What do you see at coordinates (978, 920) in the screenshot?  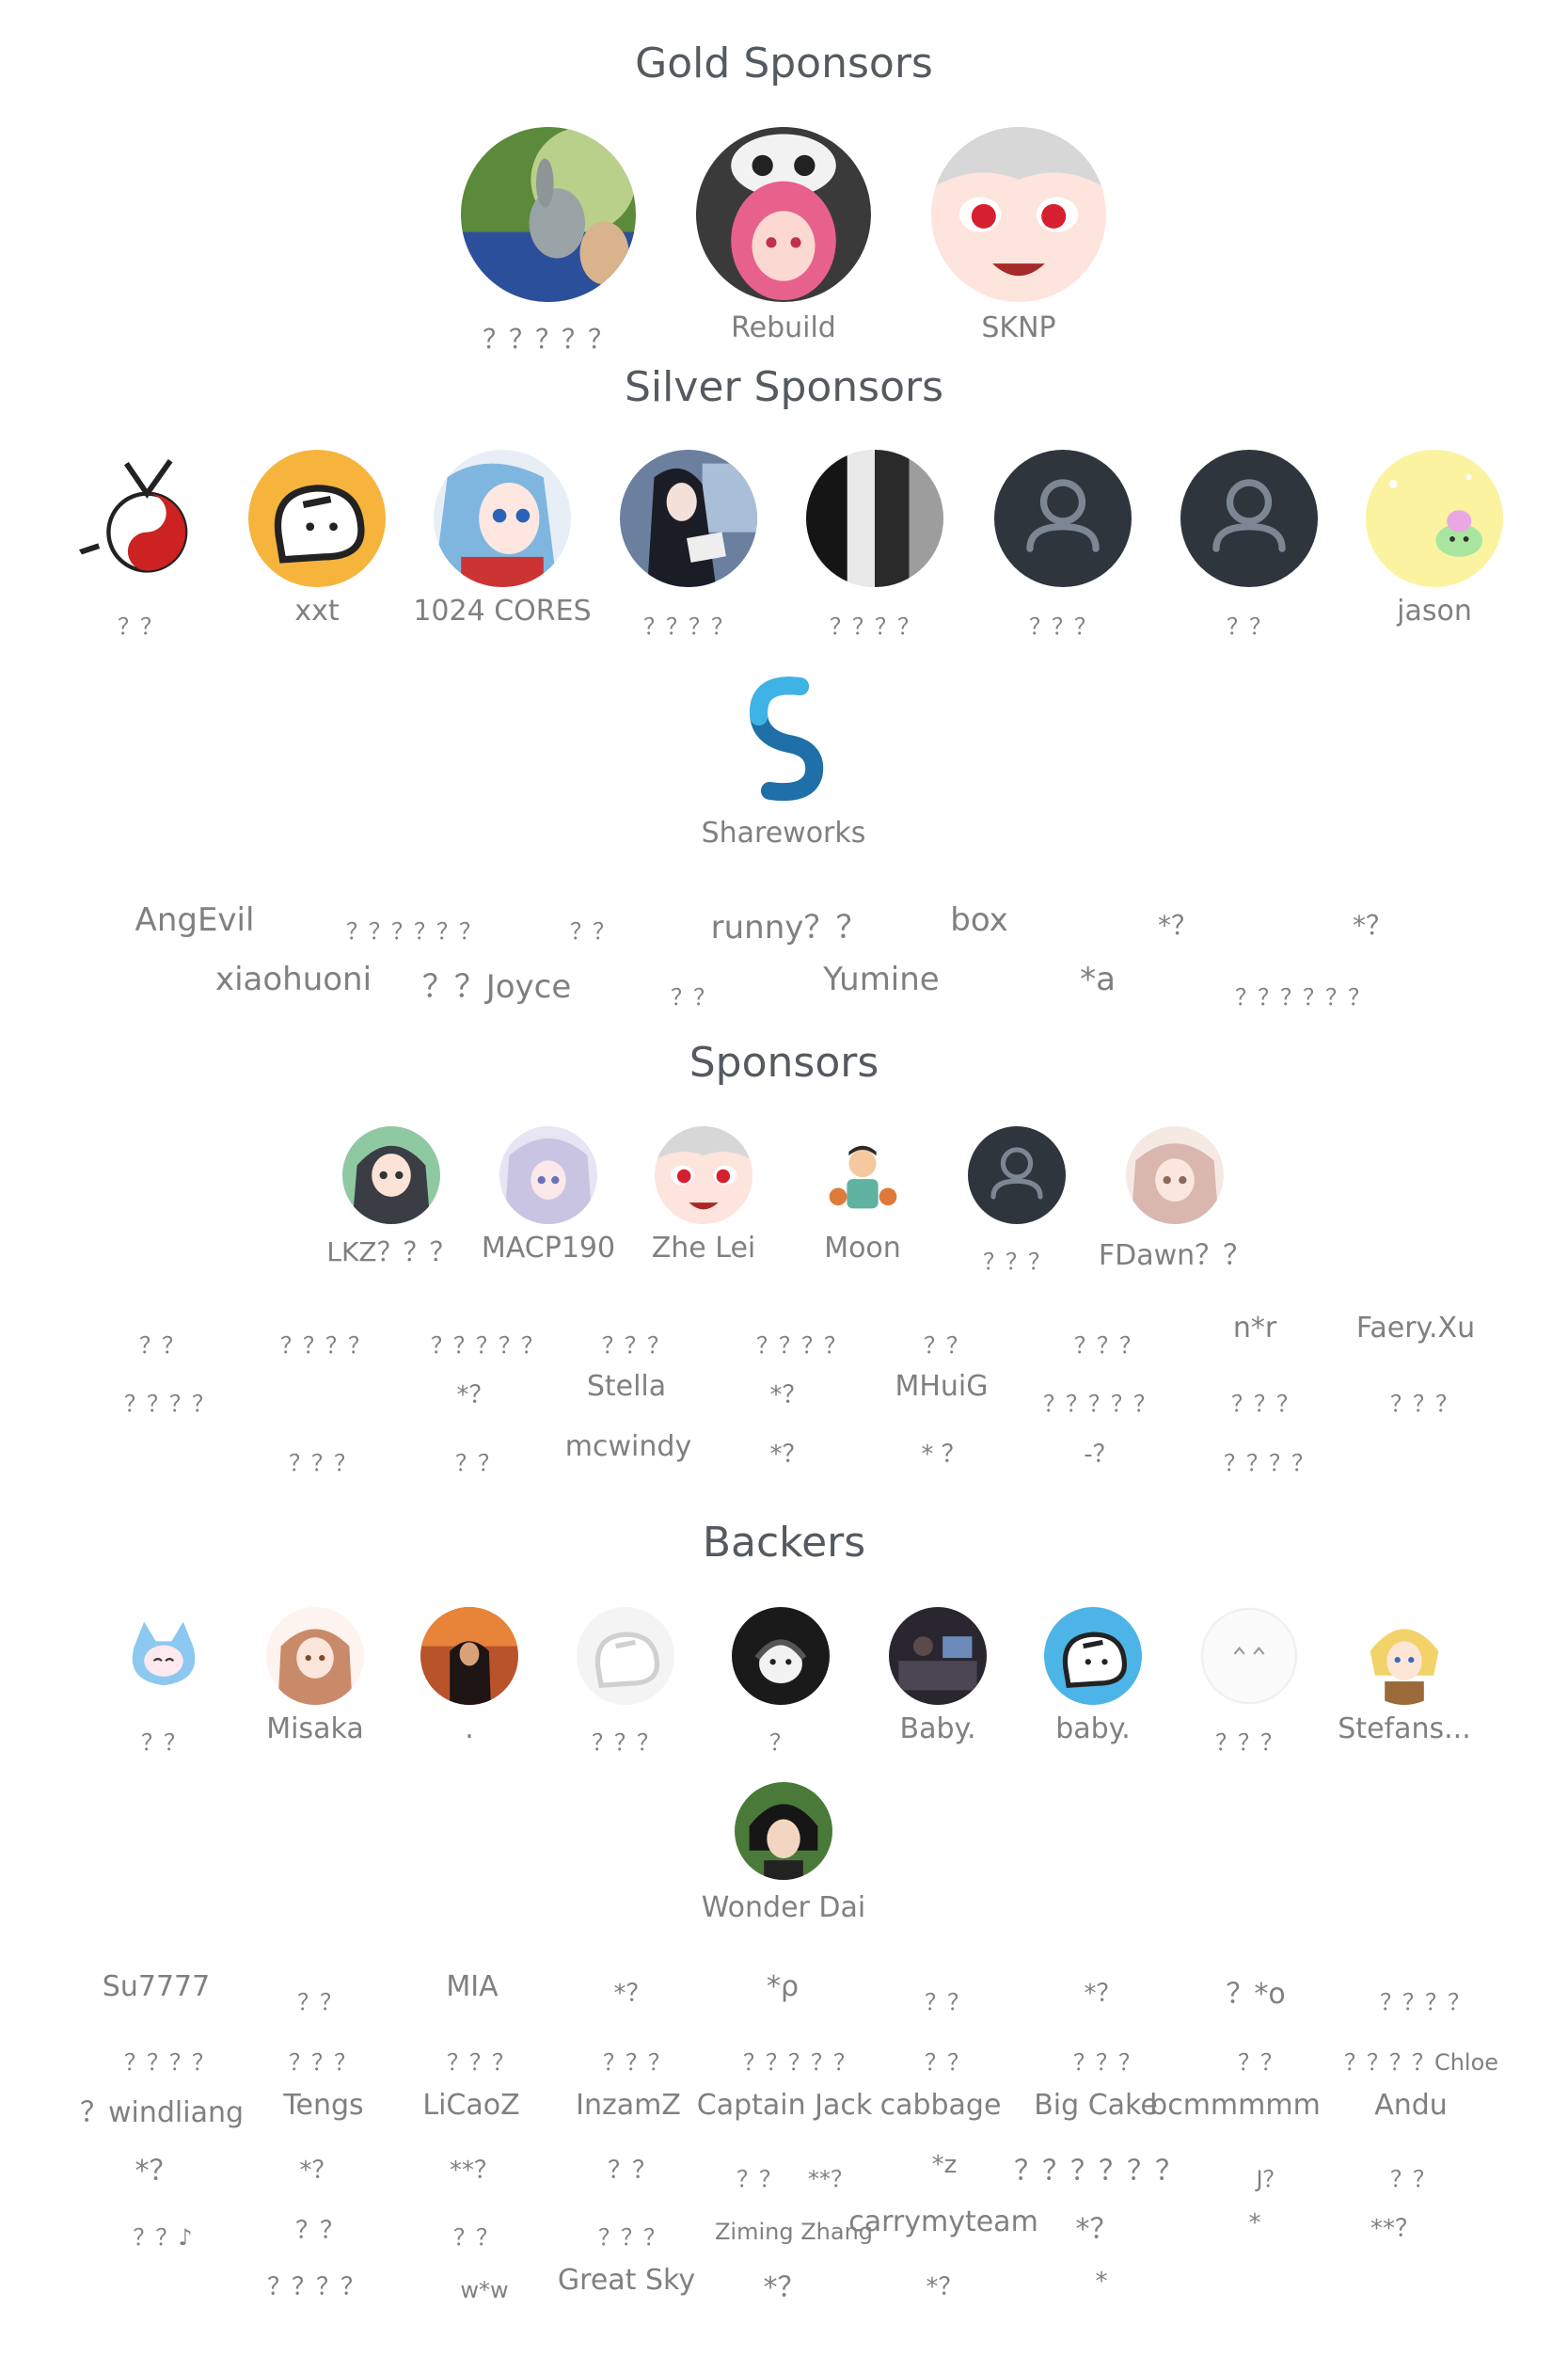 I see `silver-name: box` at bounding box center [978, 920].